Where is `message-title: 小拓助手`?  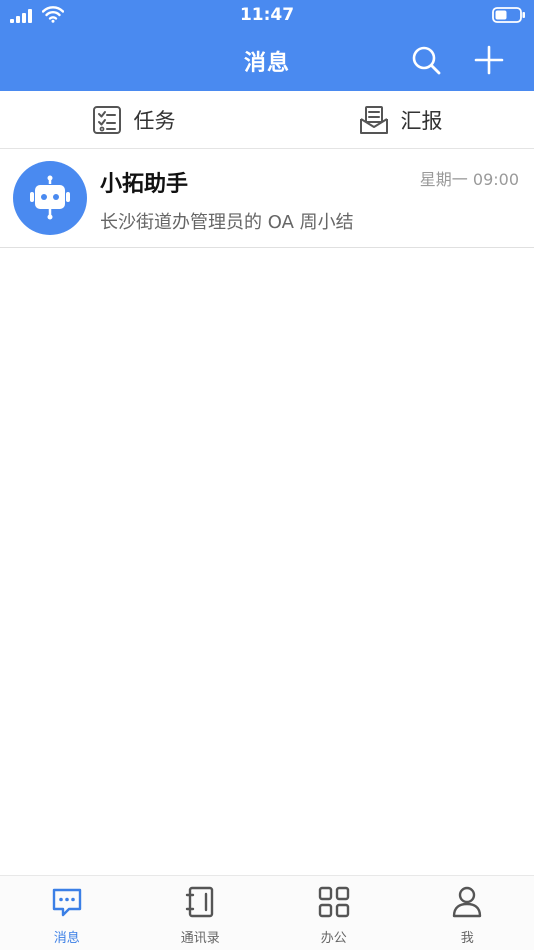
message-title: 小拓助手 is located at coordinates (144, 184).